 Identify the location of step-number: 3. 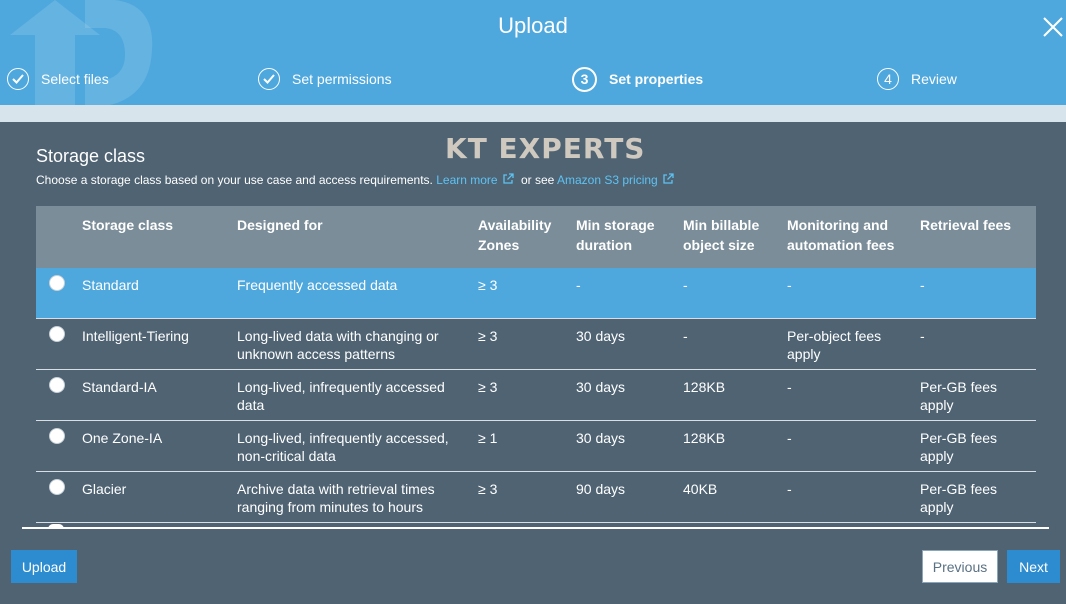
(584, 79).